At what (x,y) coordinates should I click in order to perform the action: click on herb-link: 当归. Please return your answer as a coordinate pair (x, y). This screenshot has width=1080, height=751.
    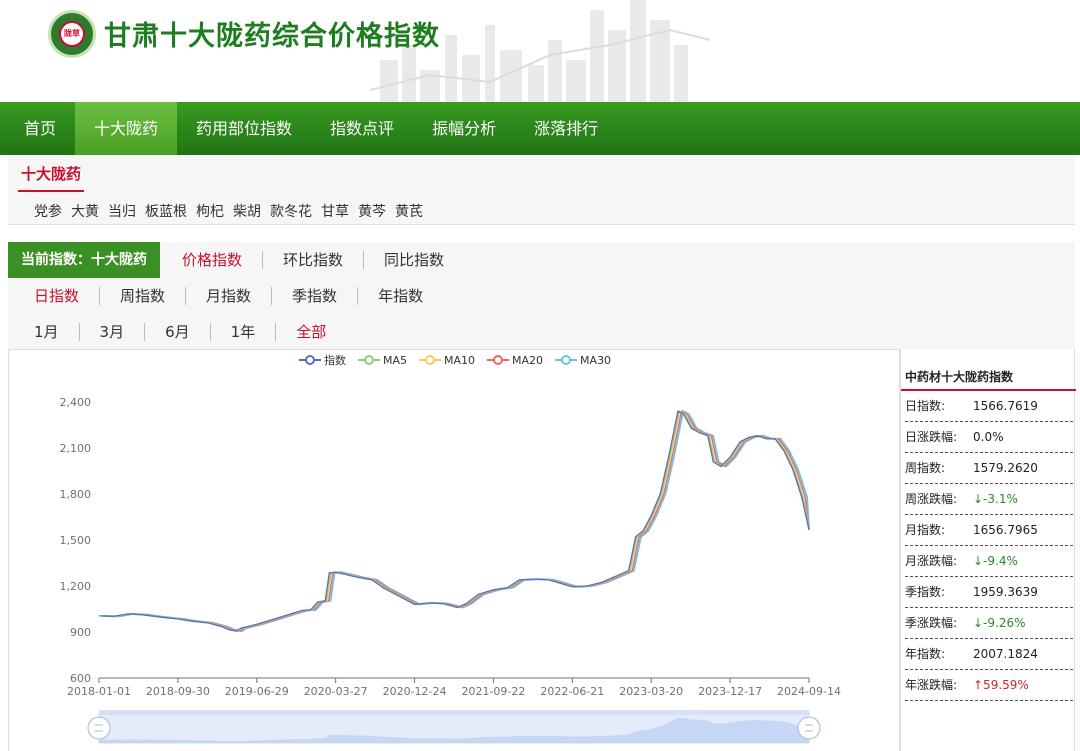
    Looking at the image, I should click on (122, 211).